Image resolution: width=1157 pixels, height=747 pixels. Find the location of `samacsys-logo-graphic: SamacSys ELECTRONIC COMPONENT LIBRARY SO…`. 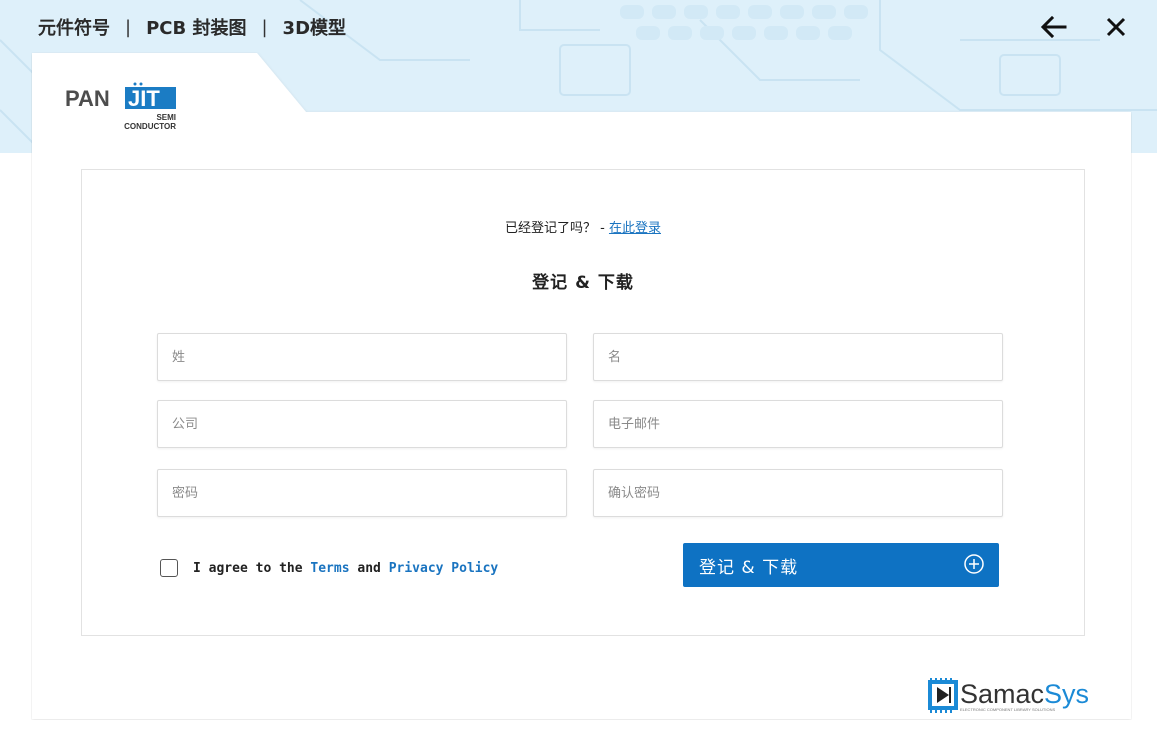

samacsys-logo-graphic: SamacSys ELECTRONIC COMPONENT LIBRARY SO… is located at coordinates (1008, 695).